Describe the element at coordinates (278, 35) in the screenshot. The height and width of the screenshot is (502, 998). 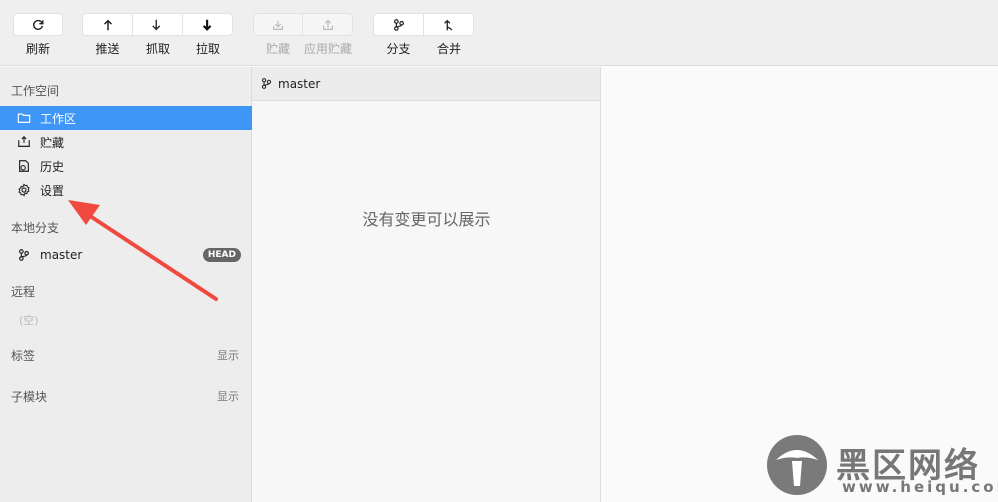
I see `stash-button: 贮藏` at that location.